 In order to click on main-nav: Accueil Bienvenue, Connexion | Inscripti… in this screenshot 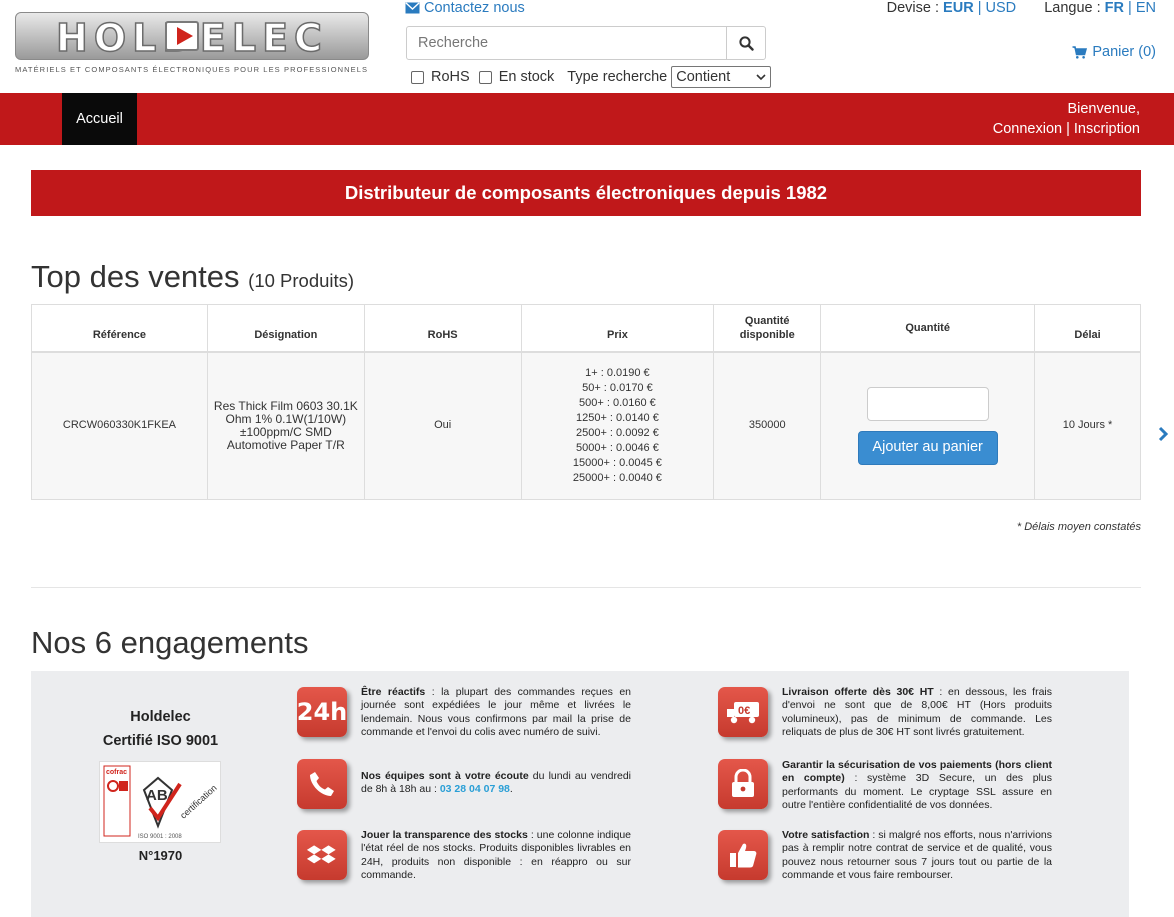, I will do `click(587, 119)`.